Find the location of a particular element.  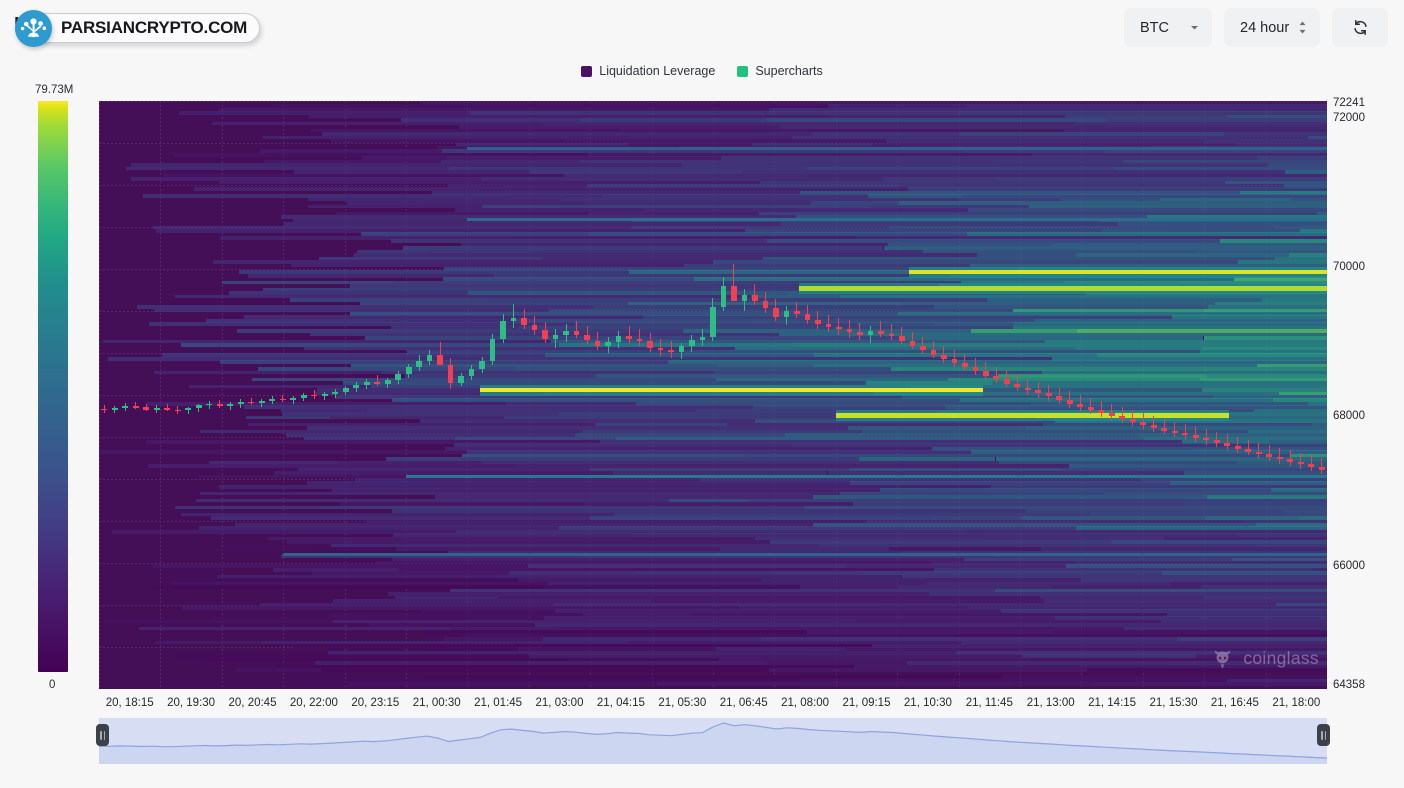

watermark-pill: PARSIANCRYPTO.COM is located at coordinates (145, 28).